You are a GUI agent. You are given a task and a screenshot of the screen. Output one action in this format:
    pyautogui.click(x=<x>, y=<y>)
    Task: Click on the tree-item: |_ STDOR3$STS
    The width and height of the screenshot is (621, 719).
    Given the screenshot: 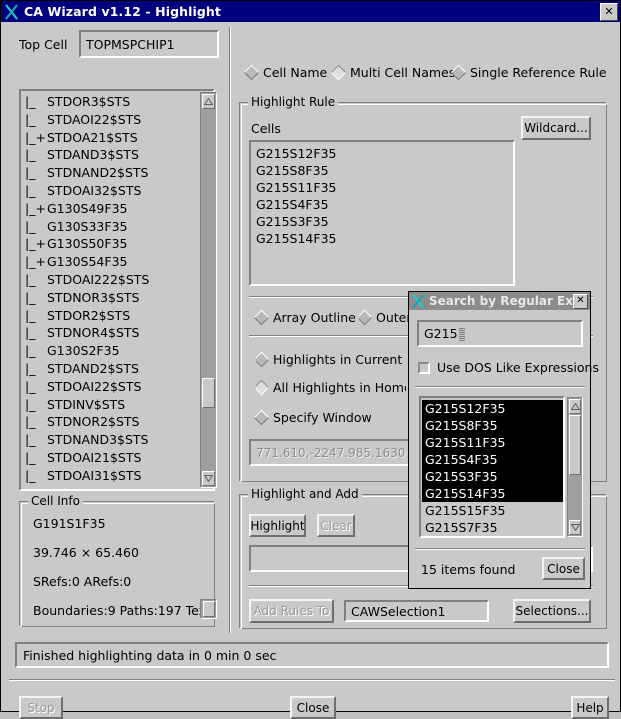 What is the action you would take?
    pyautogui.click(x=117, y=102)
    